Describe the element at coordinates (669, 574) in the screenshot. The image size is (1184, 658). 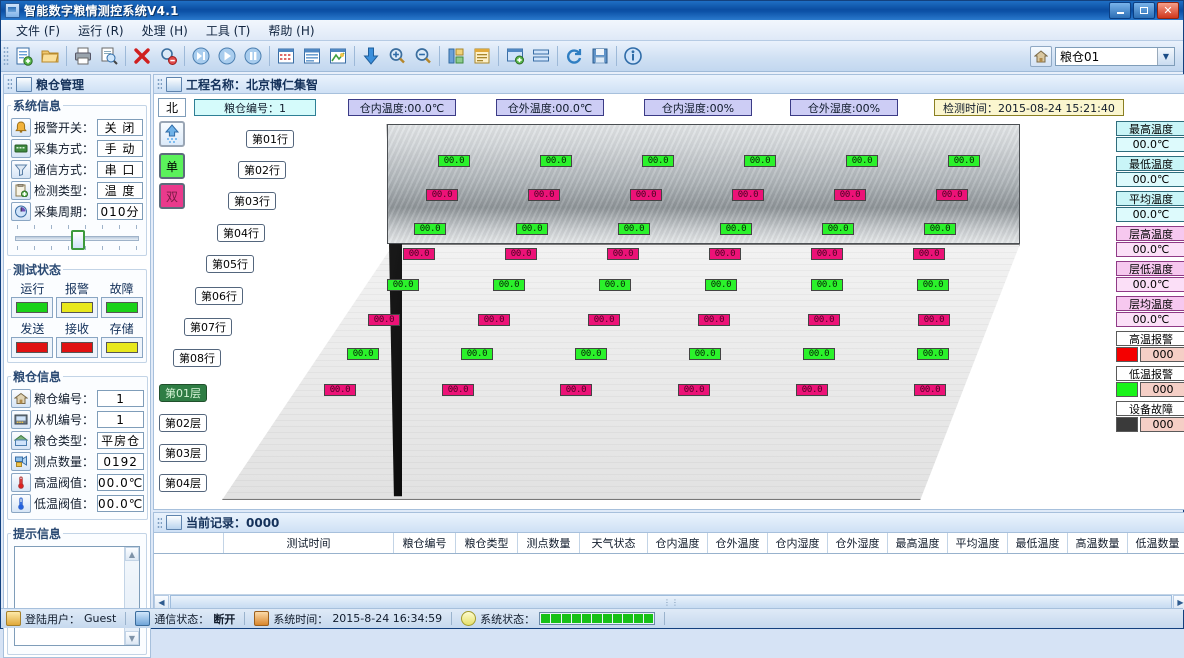
I see `records-table-body` at that location.